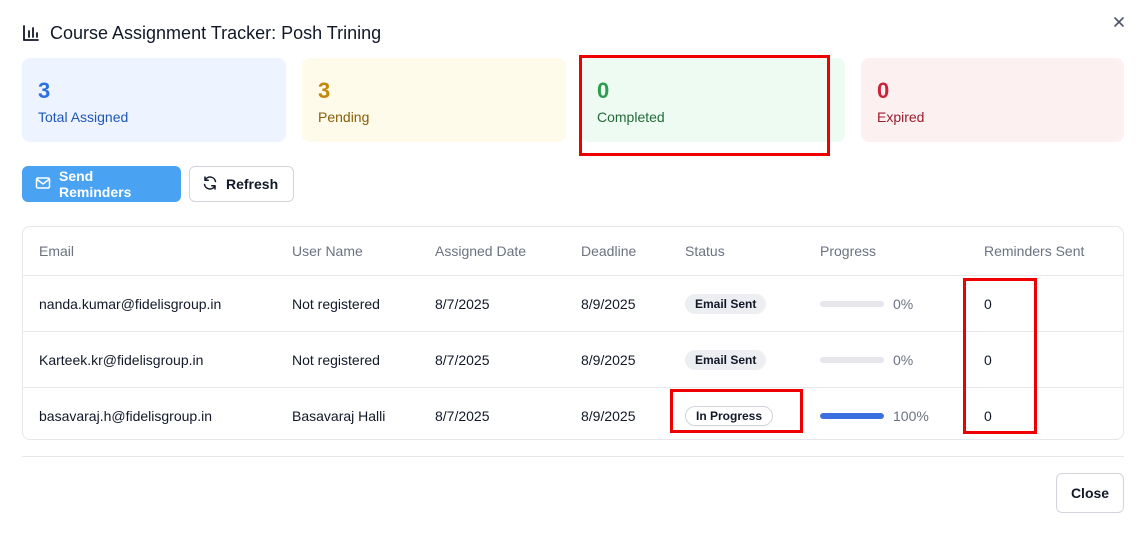 Image resolution: width=1141 pixels, height=536 pixels. Describe the element at coordinates (31, 33) in the screenshot. I see `bar-chart-icon` at that location.